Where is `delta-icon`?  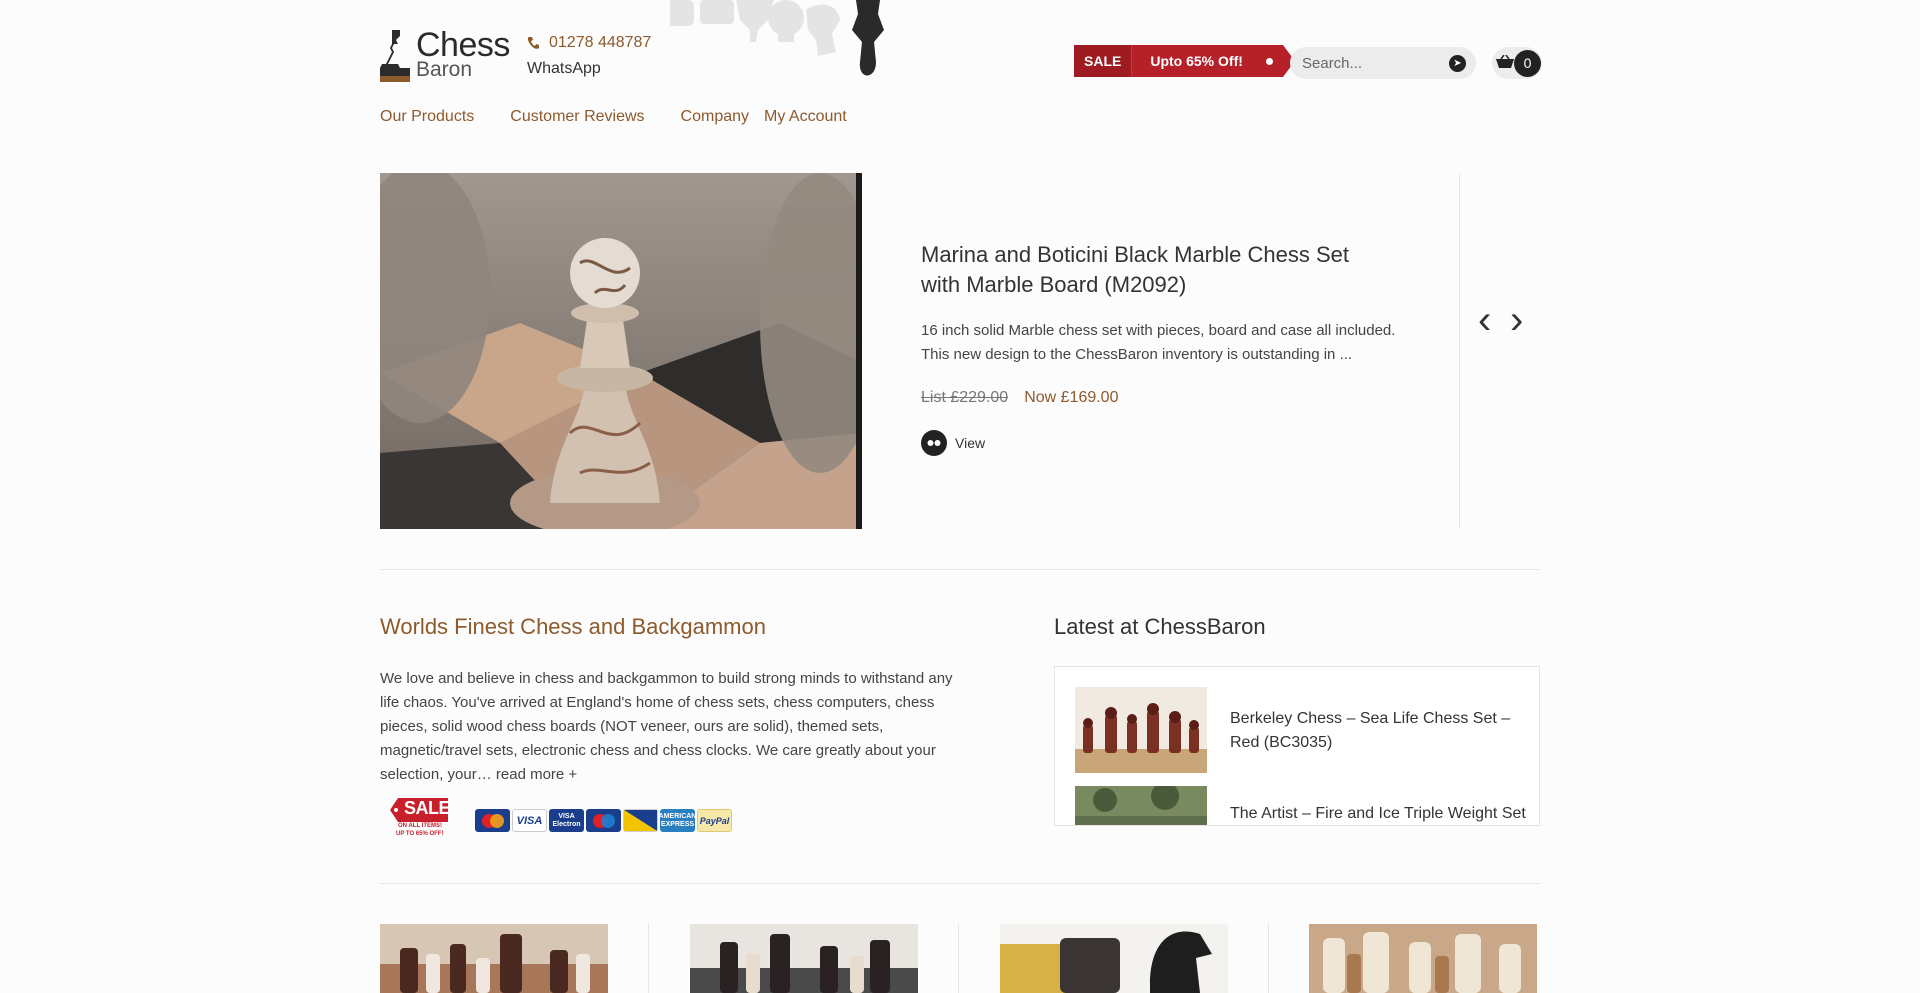
delta-icon is located at coordinates (640, 820).